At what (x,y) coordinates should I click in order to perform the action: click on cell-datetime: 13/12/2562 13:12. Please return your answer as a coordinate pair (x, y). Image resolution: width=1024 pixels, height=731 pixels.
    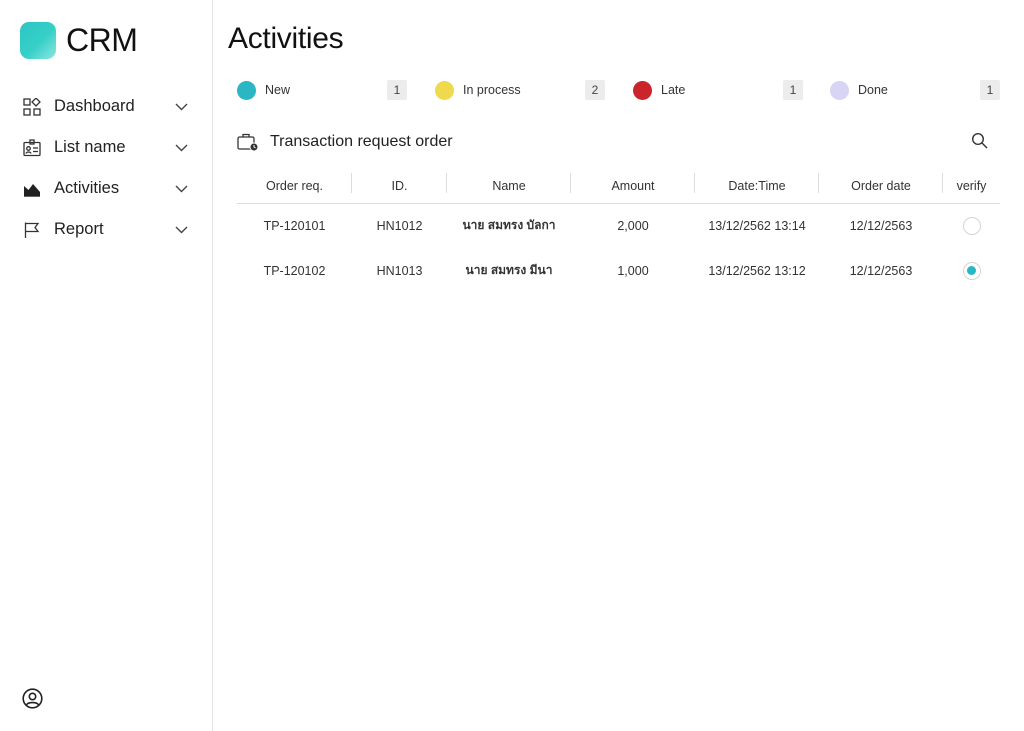
    Looking at the image, I should click on (757, 270).